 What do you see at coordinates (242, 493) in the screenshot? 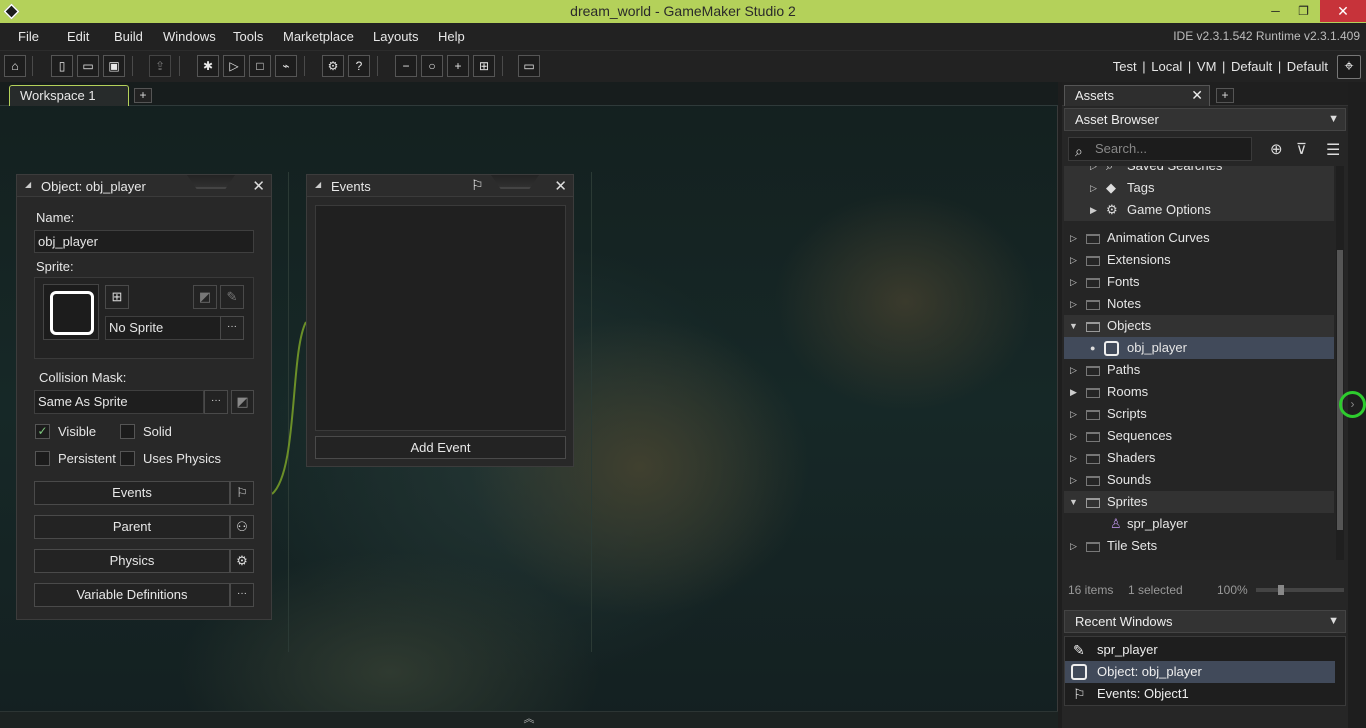
I see `events-flag-icon: ⚐` at bounding box center [242, 493].